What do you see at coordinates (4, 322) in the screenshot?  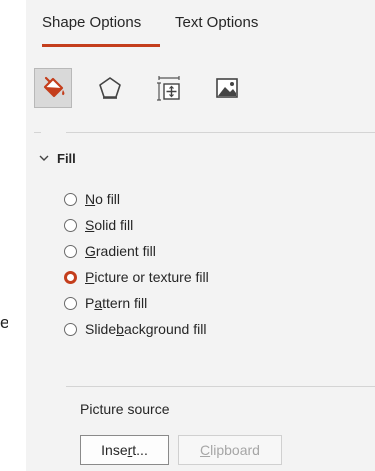 I see `clipped-edge-text: e` at bounding box center [4, 322].